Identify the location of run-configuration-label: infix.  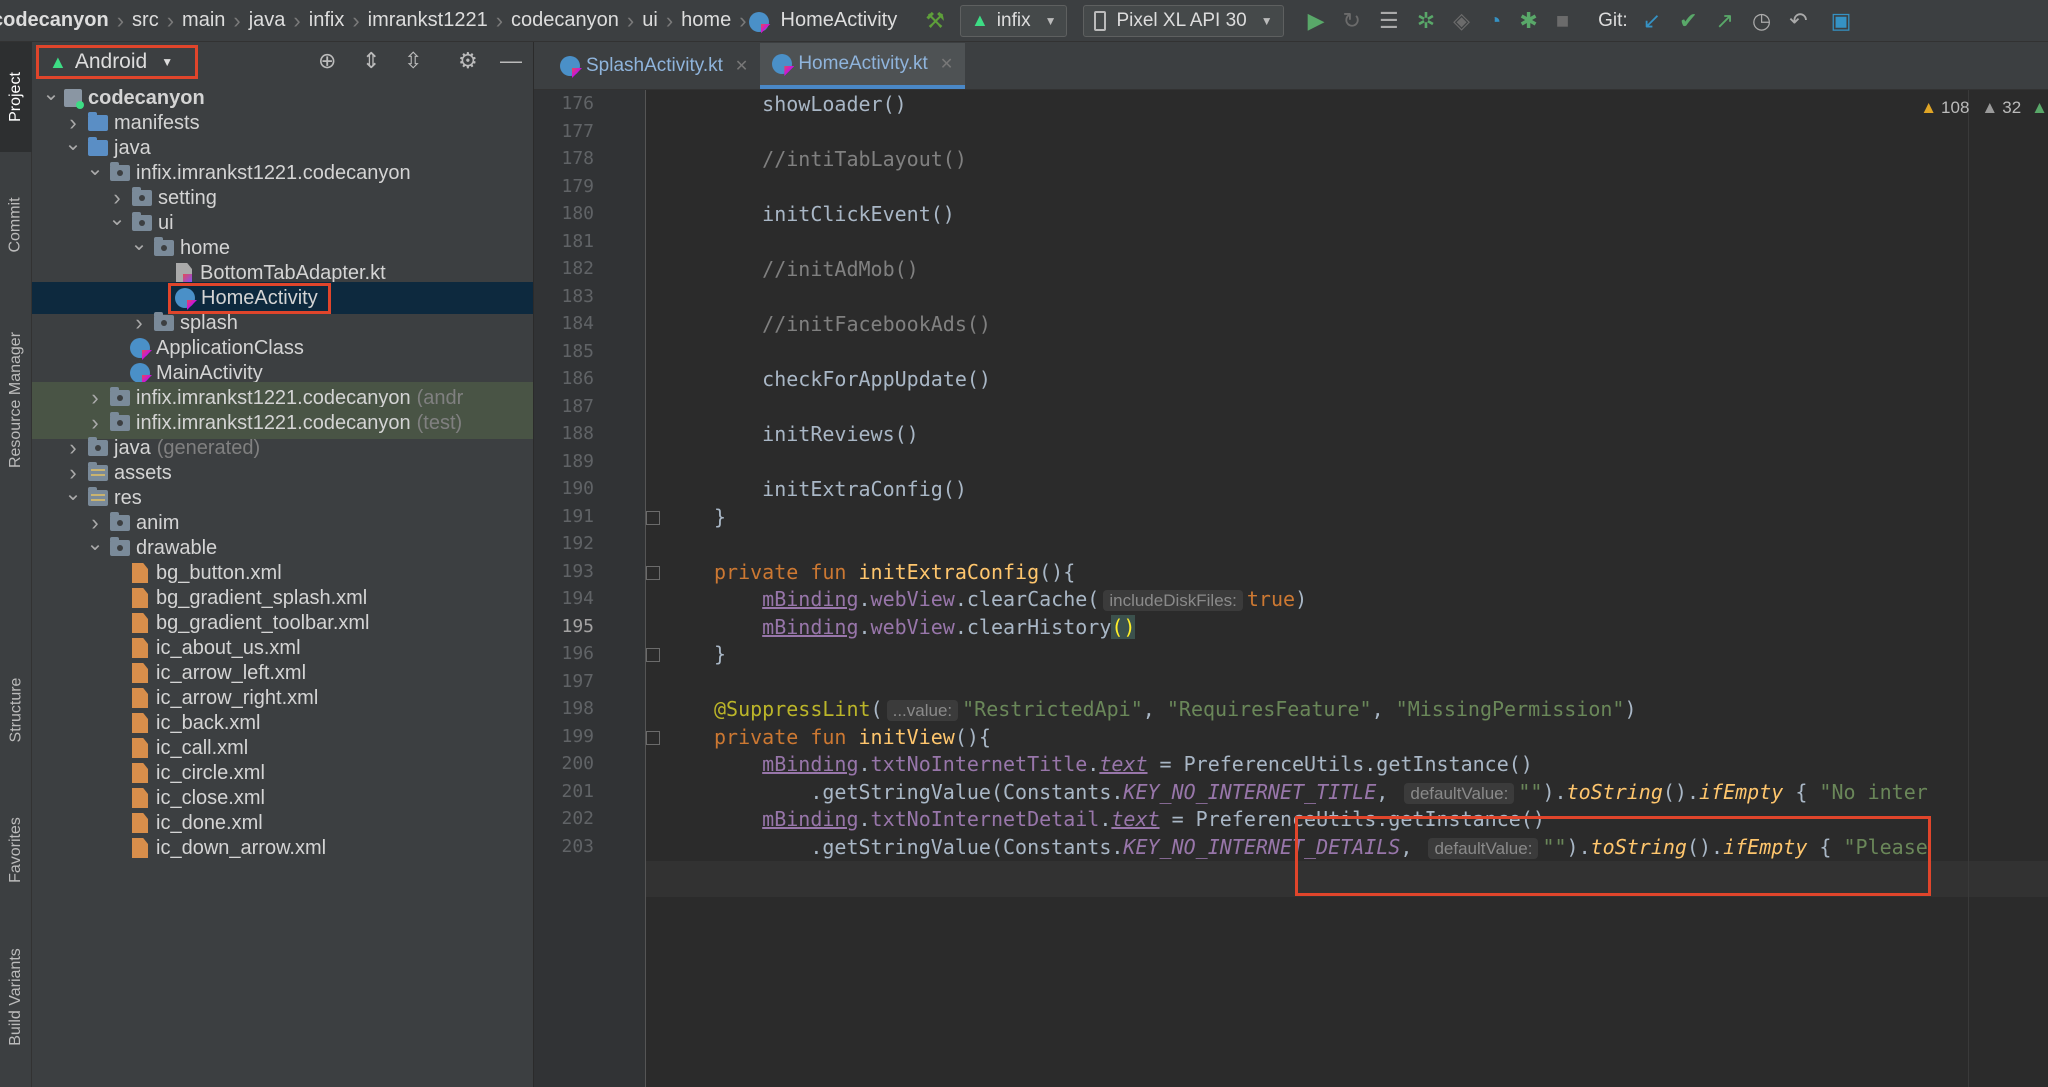
(1013, 20).